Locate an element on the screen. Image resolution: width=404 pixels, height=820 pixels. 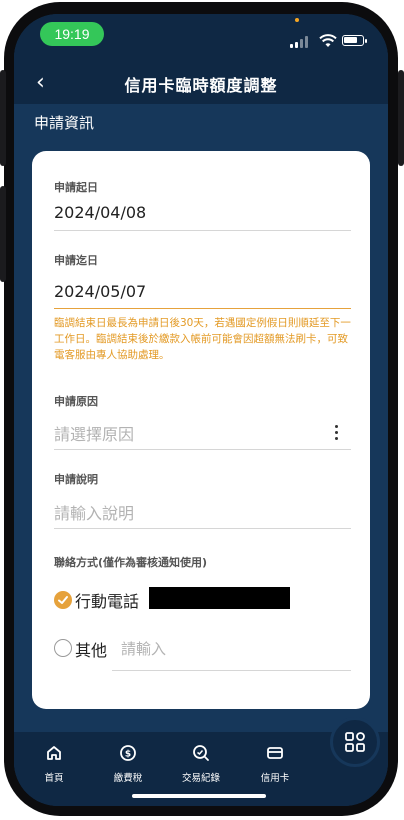
nav-label-transactions: 交易紀錄 is located at coordinates (200, 778).